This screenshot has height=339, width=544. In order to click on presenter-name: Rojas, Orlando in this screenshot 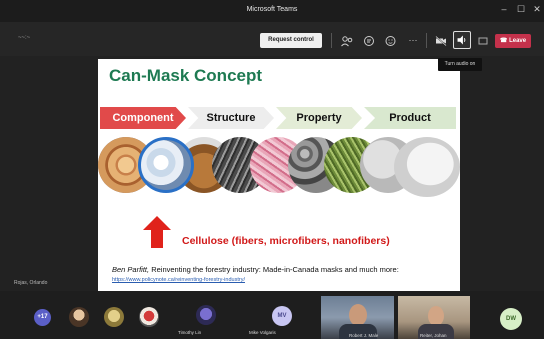, I will do `click(31, 283)`.